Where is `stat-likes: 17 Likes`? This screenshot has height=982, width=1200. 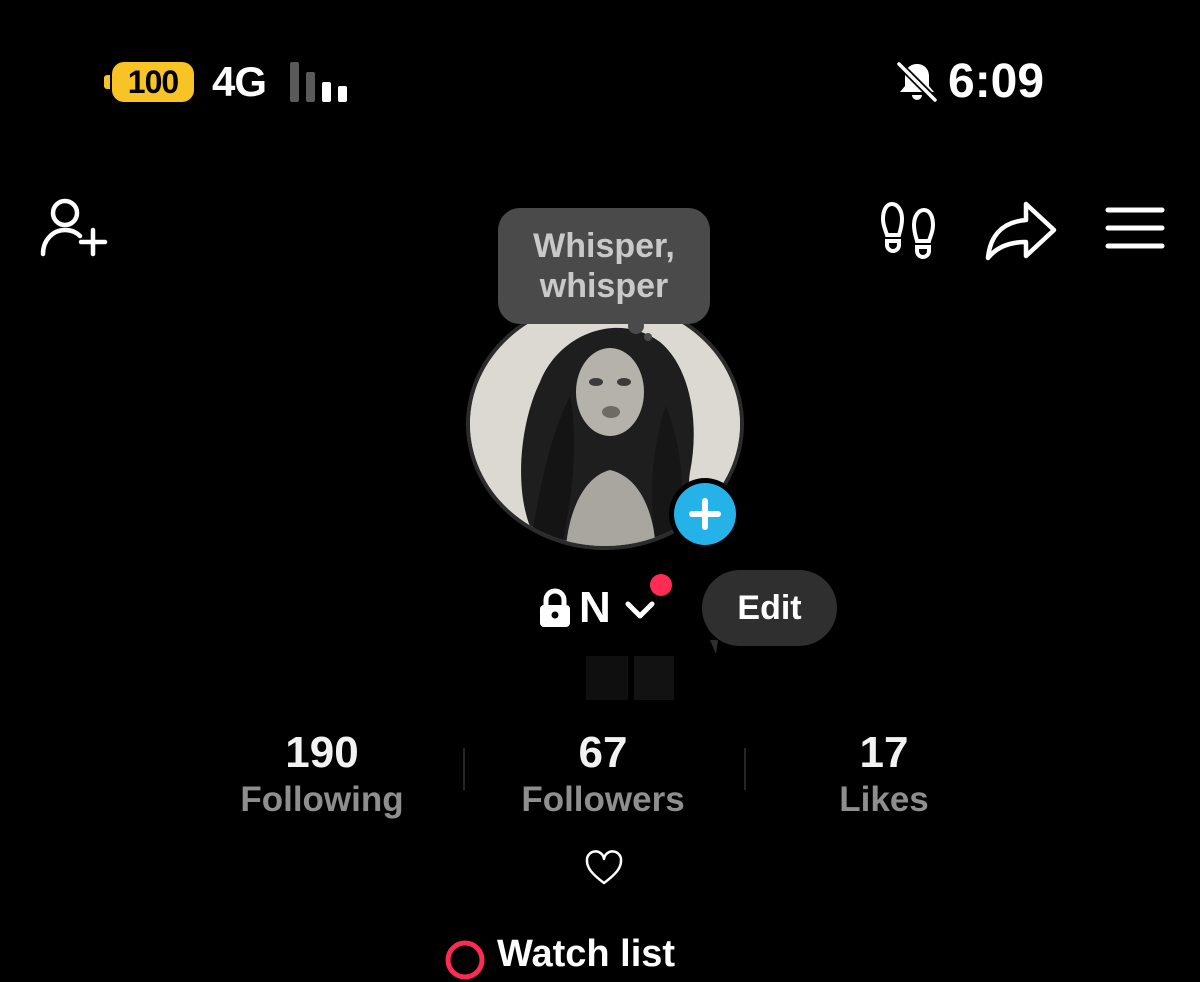
stat-likes: 17 Likes is located at coordinates (884, 775).